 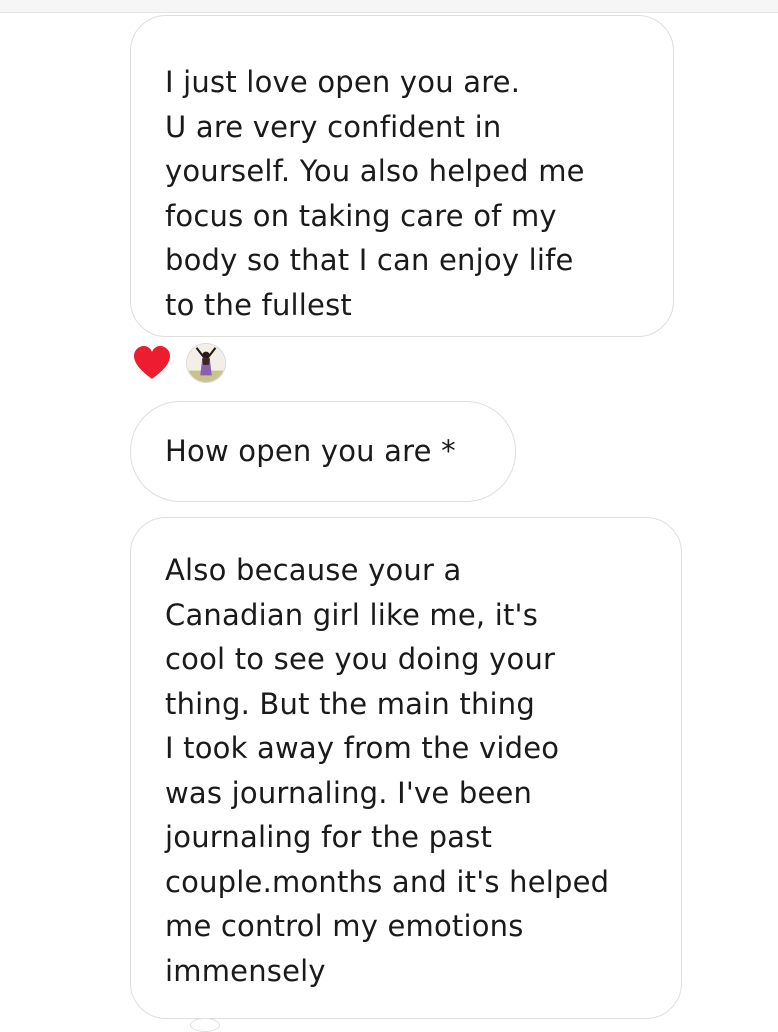 What do you see at coordinates (206, 363) in the screenshot?
I see `reactor-avatar` at bounding box center [206, 363].